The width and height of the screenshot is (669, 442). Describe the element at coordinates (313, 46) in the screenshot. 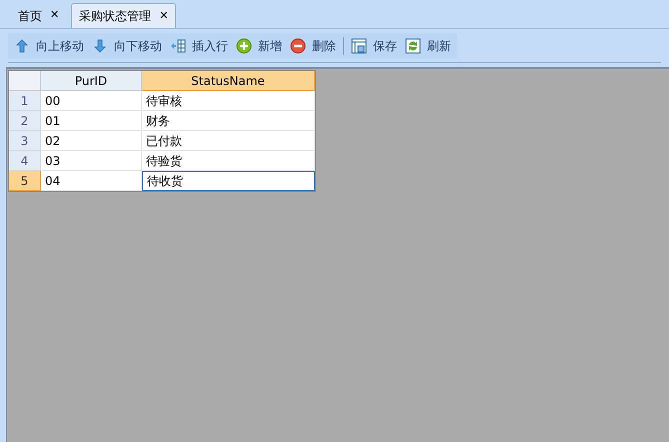

I see `toolbar-button: 删除` at that location.